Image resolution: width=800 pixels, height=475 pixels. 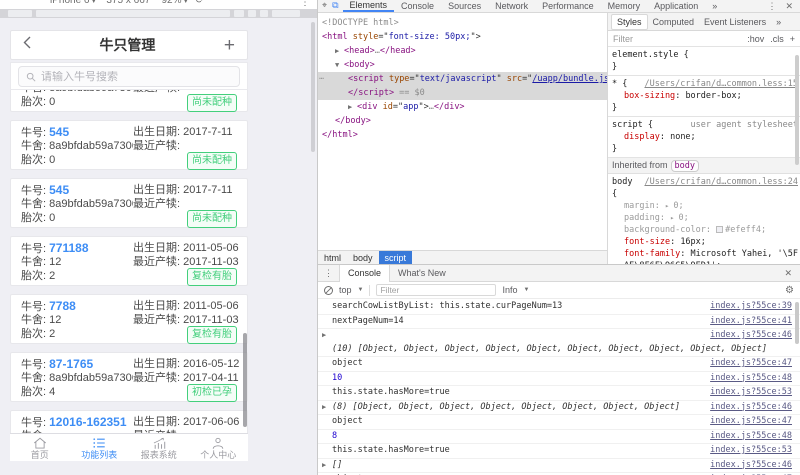 I want to click on viewport-scrollbar, so click(x=313, y=87).